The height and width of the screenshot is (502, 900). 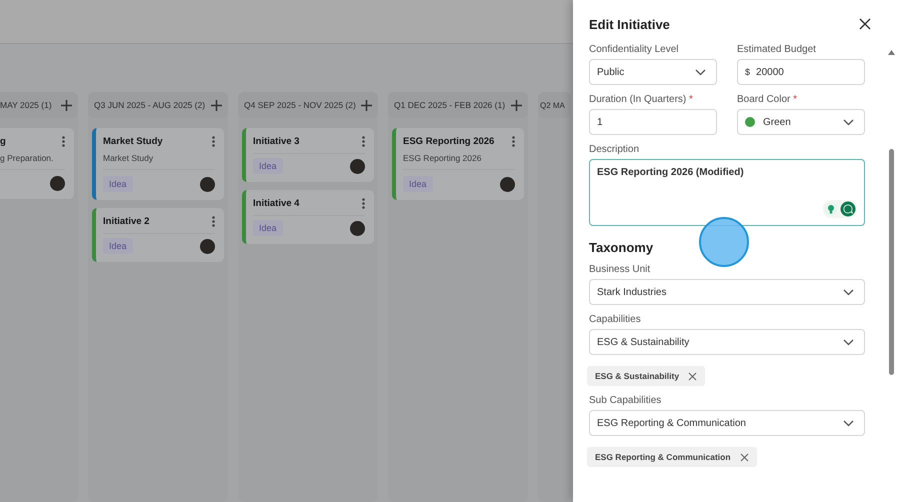 What do you see at coordinates (724, 242) in the screenshot?
I see `touch-indicator` at bounding box center [724, 242].